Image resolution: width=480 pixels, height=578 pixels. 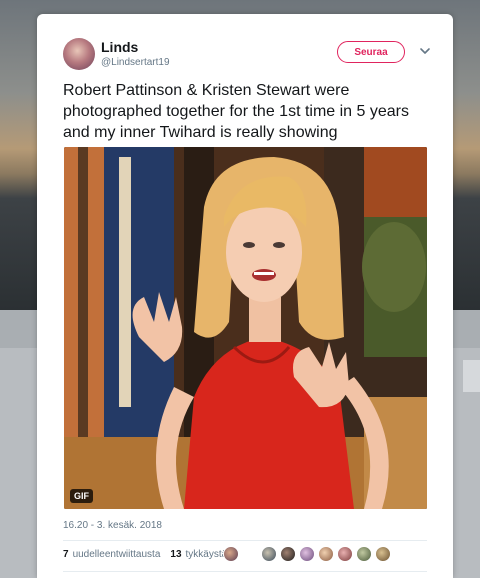 What do you see at coordinates (371, 52) in the screenshot?
I see `follow-button: Seuraa` at bounding box center [371, 52].